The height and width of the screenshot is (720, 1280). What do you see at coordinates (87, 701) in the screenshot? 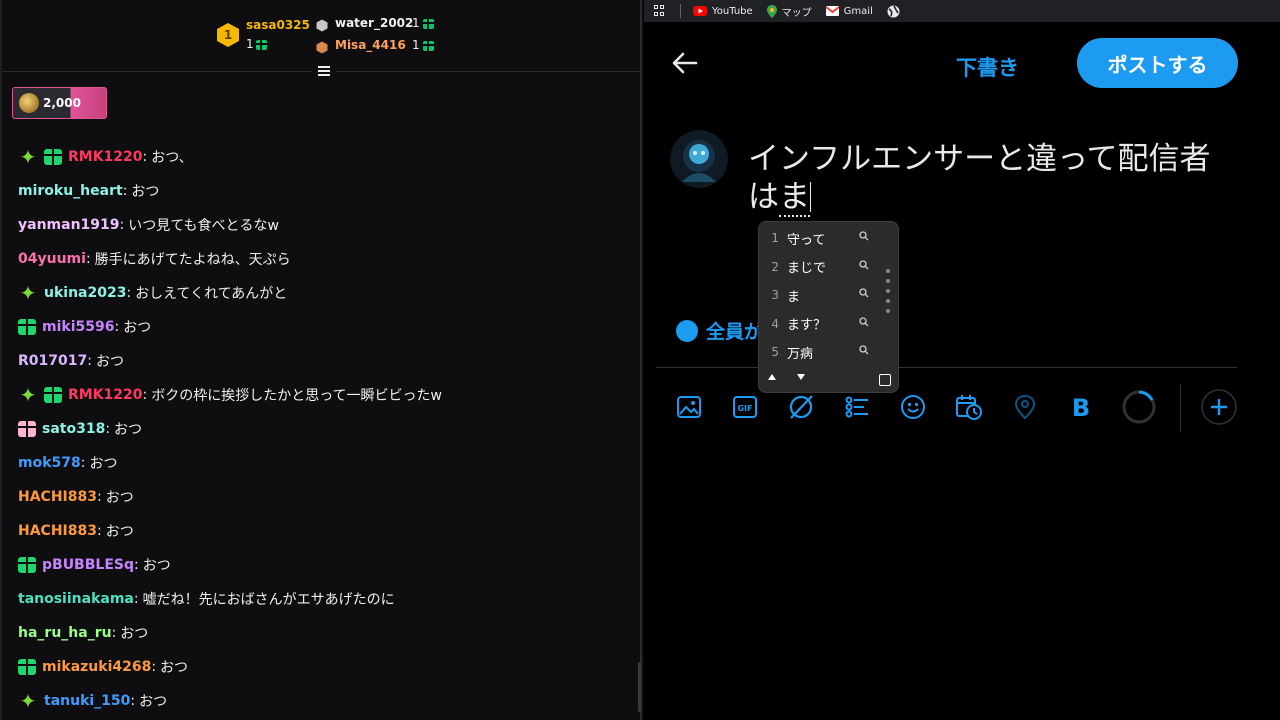
I see `chat-username: tanuki_150` at bounding box center [87, 701].